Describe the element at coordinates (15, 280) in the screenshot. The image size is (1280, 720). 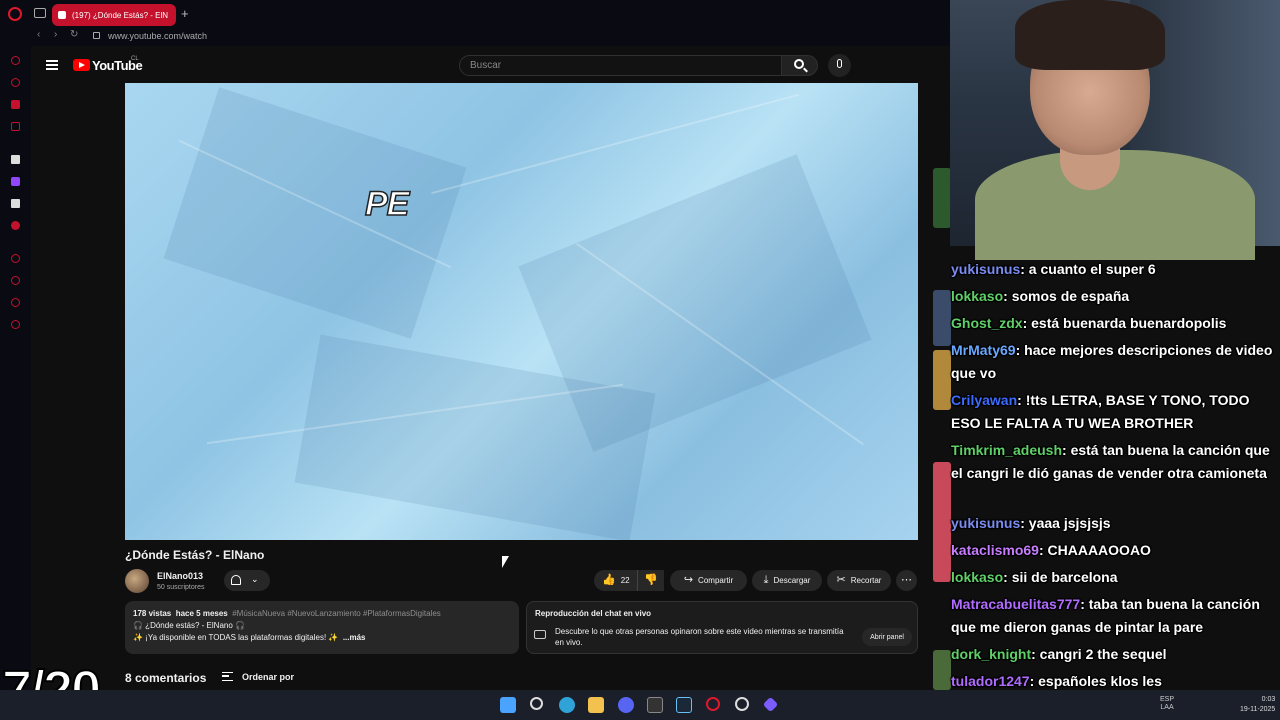
I see `sidebar-history-icon` at that location.